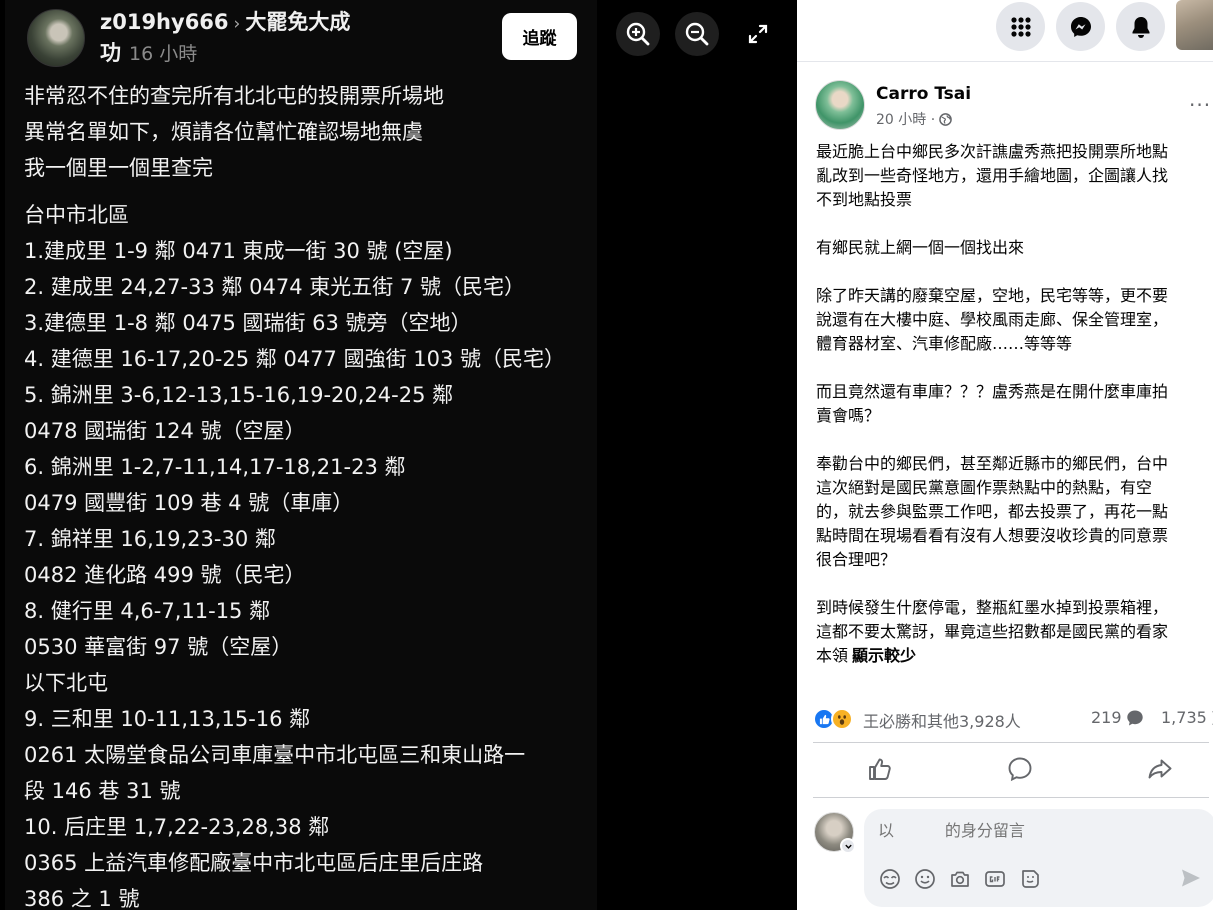 This screenshot has width=1213, height=910. I want to click on profile-switch-chevron-icon, so click(848, 846).